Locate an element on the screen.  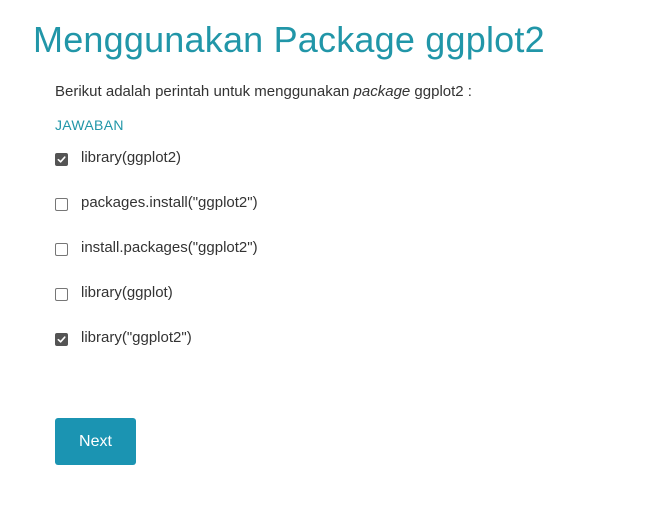
option-1-checkbox is located at coordinates (61, 159).